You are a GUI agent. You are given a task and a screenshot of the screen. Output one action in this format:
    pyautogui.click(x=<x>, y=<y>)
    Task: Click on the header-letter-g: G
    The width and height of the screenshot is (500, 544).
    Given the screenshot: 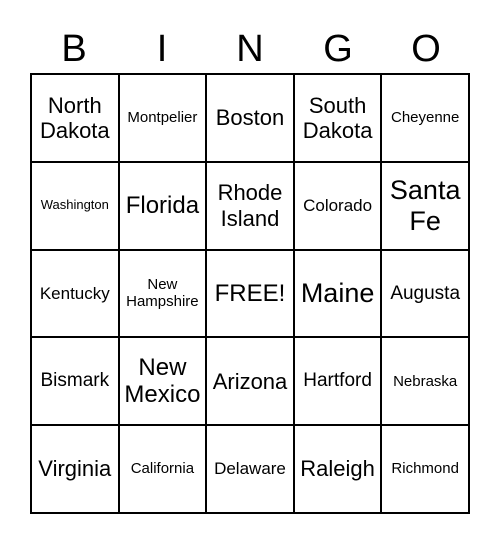 What is the action you would take?
    pyautogui.click(x=338, y=49)
    